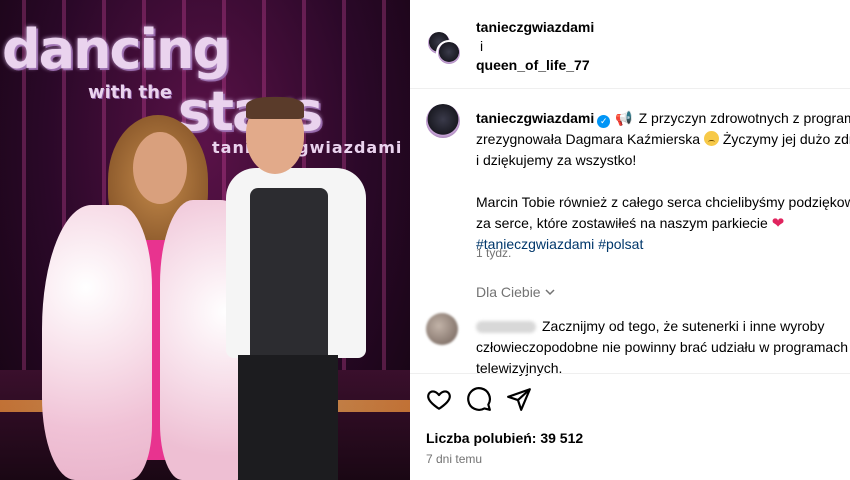 This screenshot has height=480, width=850. What do you see at coordinates (535, 27) in the screenshot?
I see `author-username: tanieczgwiazdami` at bounding box center [535, 27].